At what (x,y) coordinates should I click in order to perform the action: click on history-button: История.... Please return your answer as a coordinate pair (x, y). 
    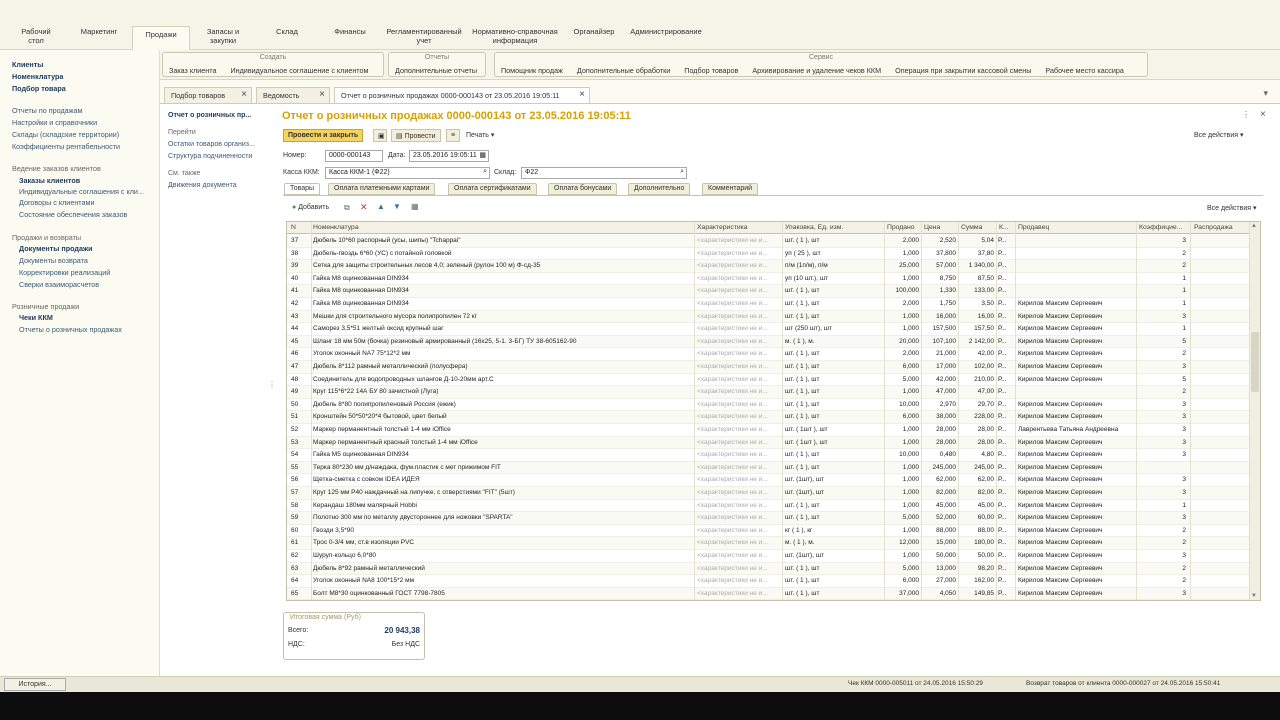
    Looking at the image, I should click on (35, 684).